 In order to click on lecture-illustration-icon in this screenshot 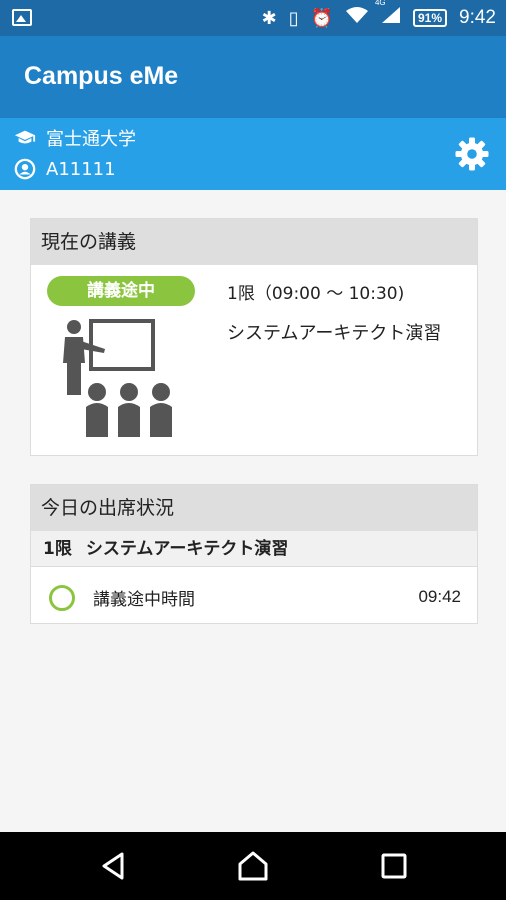, I will do `click(117, 378)`.